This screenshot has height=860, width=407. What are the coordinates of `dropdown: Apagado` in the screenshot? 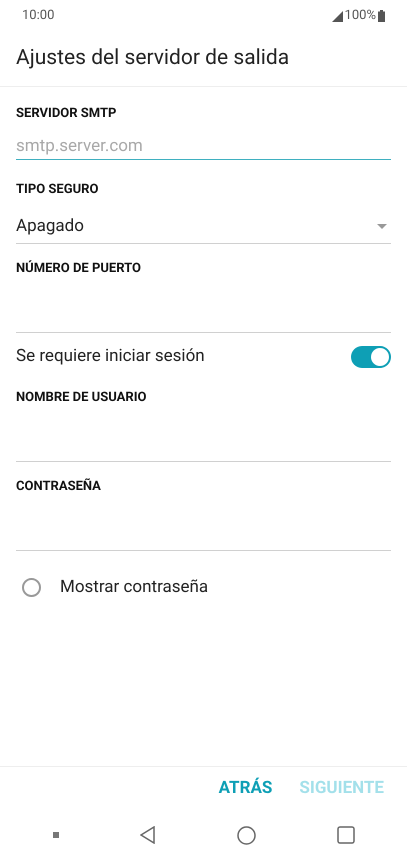 It's located at (203, 227).